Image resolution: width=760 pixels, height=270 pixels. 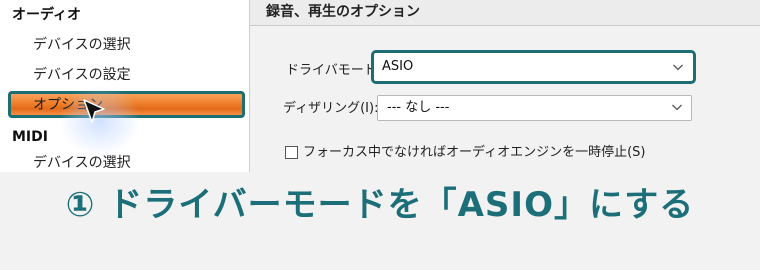 I want to click on section-header: 録音、再生のオプション, so click(x=505, y=13).